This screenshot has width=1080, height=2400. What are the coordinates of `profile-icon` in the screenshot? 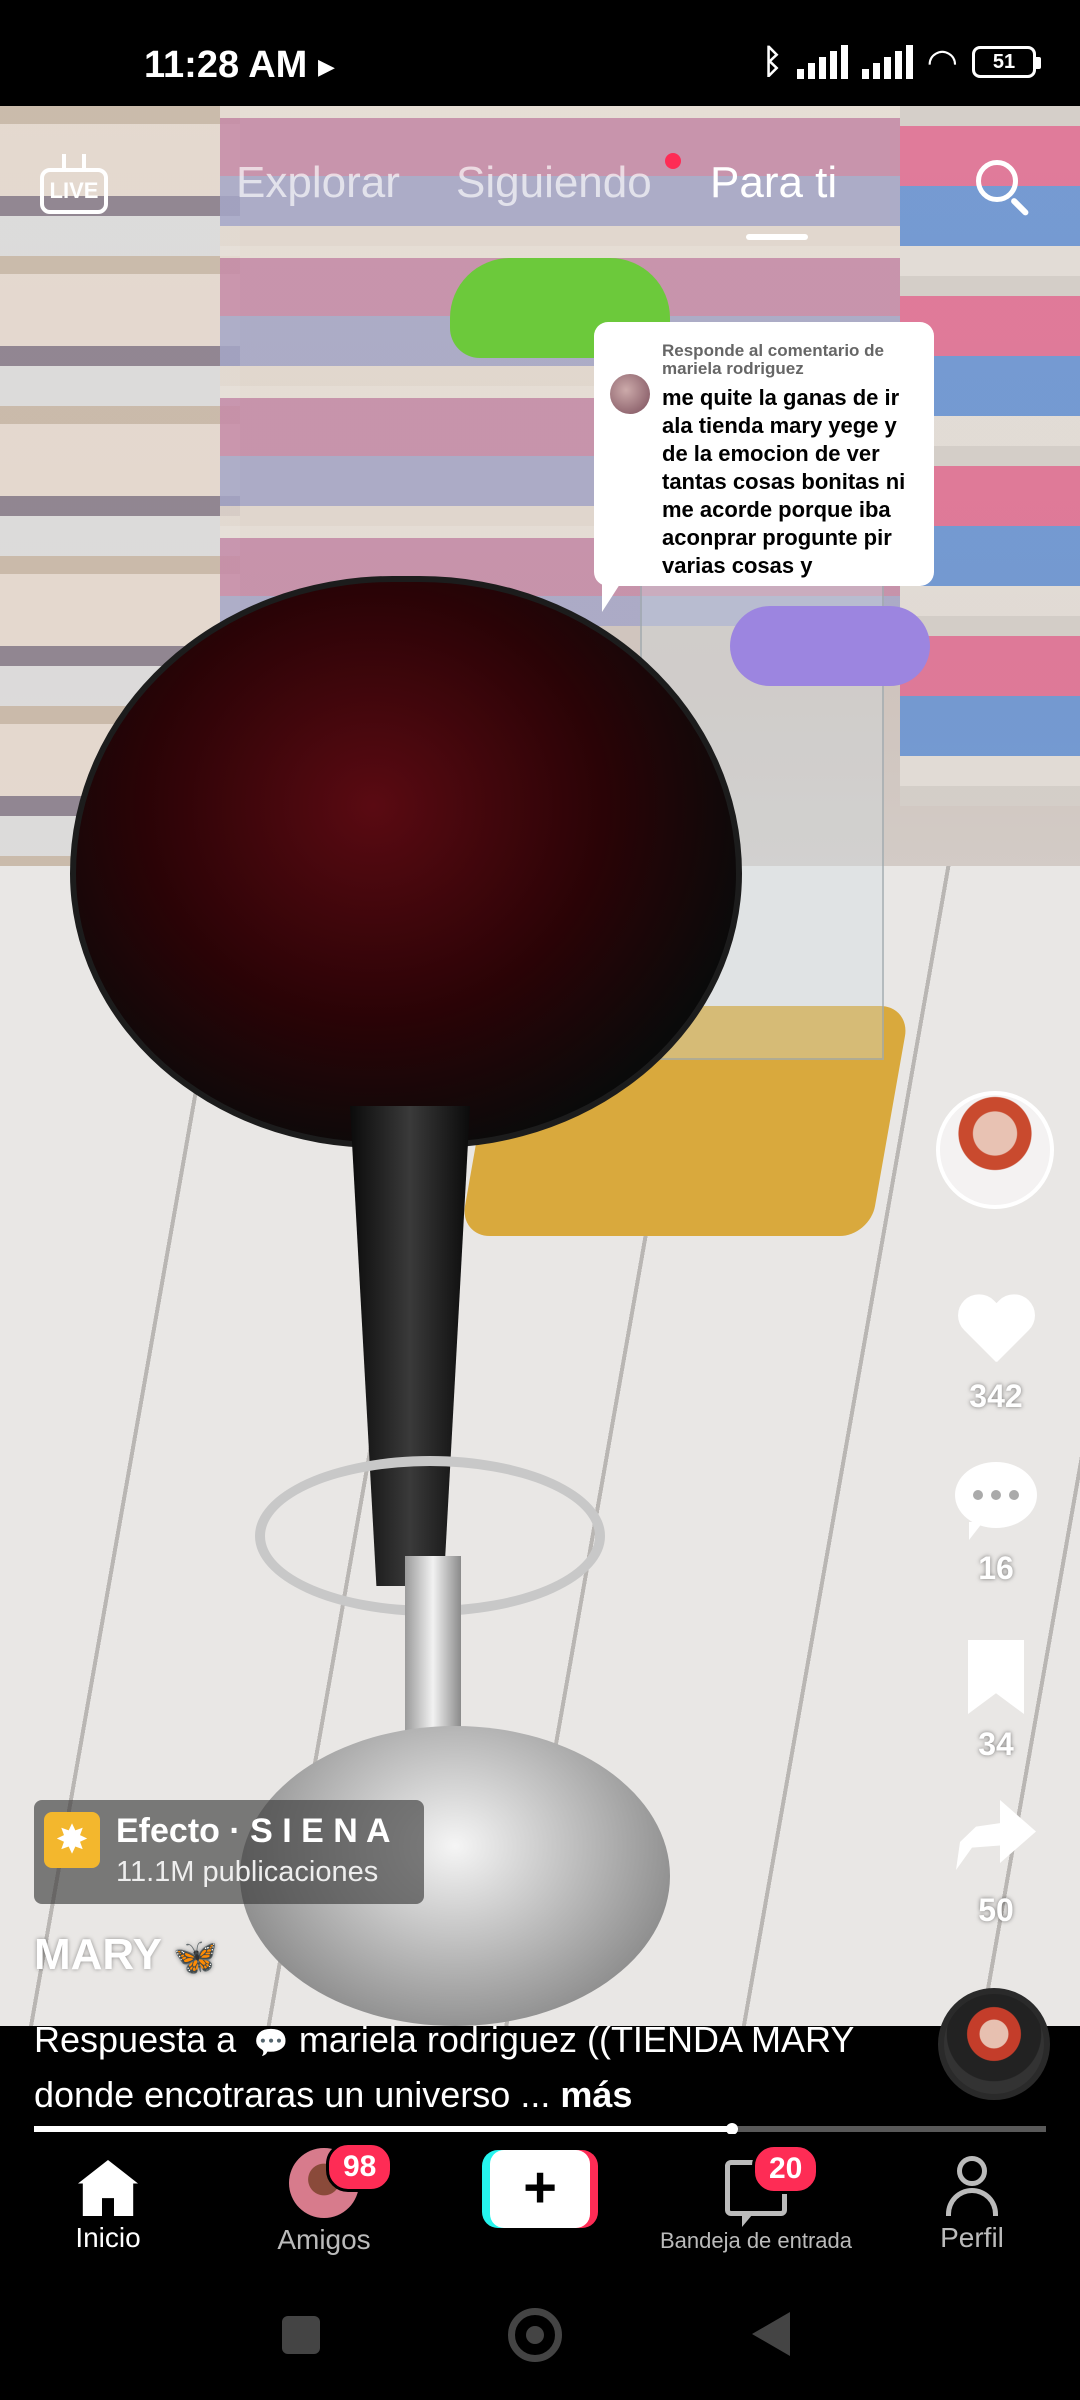 It's located at (972, 2186).